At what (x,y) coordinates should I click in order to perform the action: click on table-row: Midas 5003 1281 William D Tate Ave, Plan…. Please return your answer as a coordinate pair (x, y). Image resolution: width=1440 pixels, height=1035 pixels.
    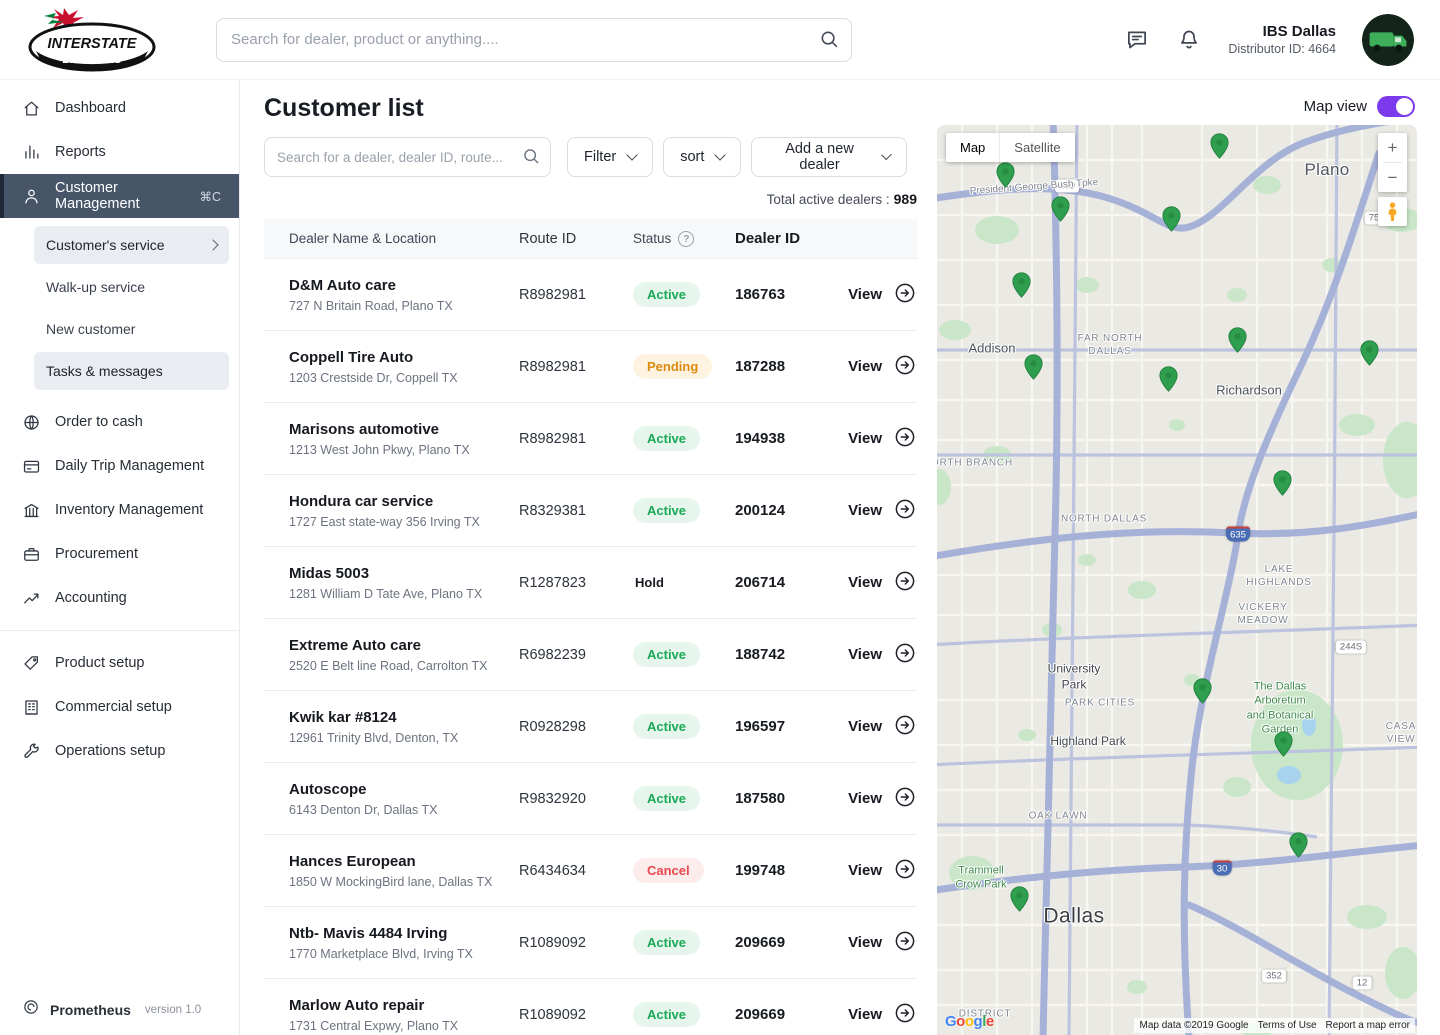
    Looking at the image, I should click on (590, 583).